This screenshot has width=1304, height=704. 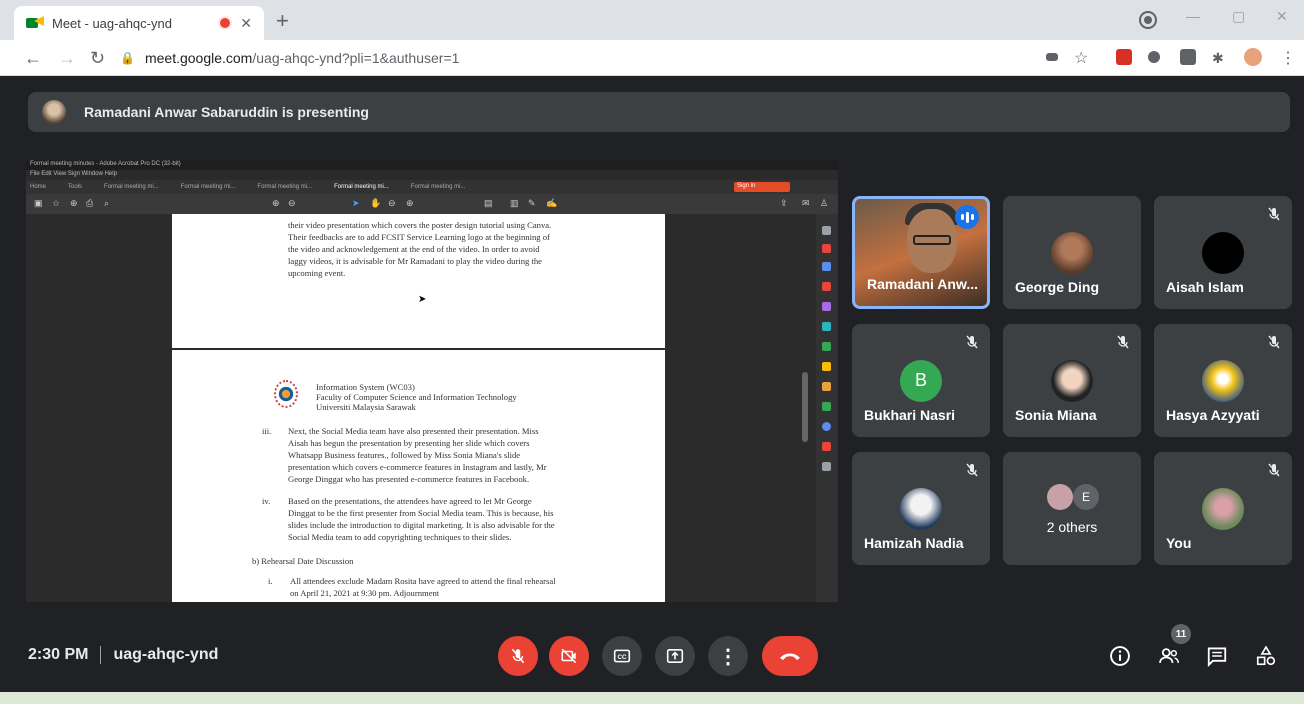 What do you see at coordinates (826, 446) in the screenshot?
I see `send-icon` at bounding box center [826, 446].